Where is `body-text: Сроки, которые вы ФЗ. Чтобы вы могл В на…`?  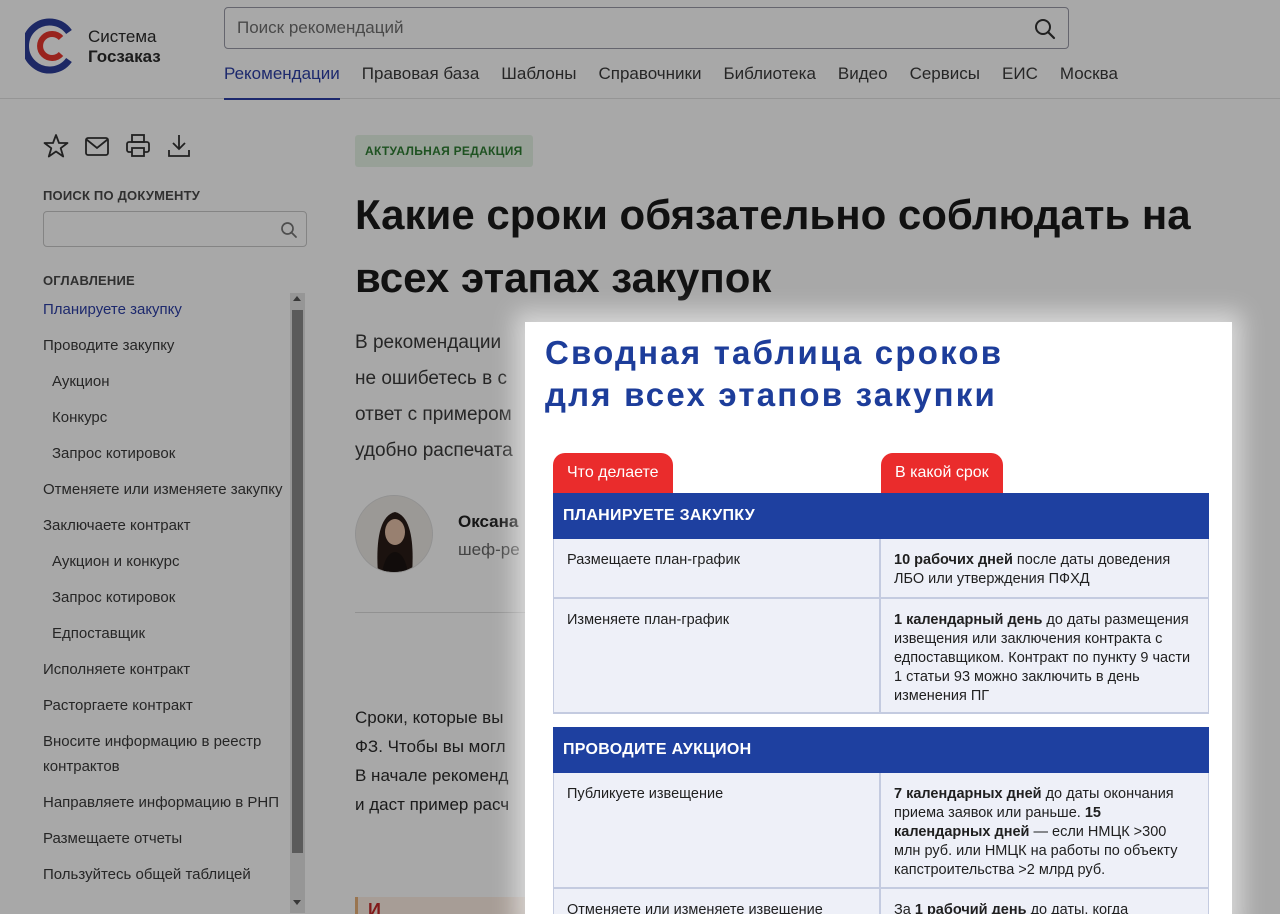
body-text: Сроки, которые вы ФЗ. Чтобы вы могл В на… is located at coordinates (445, 761).